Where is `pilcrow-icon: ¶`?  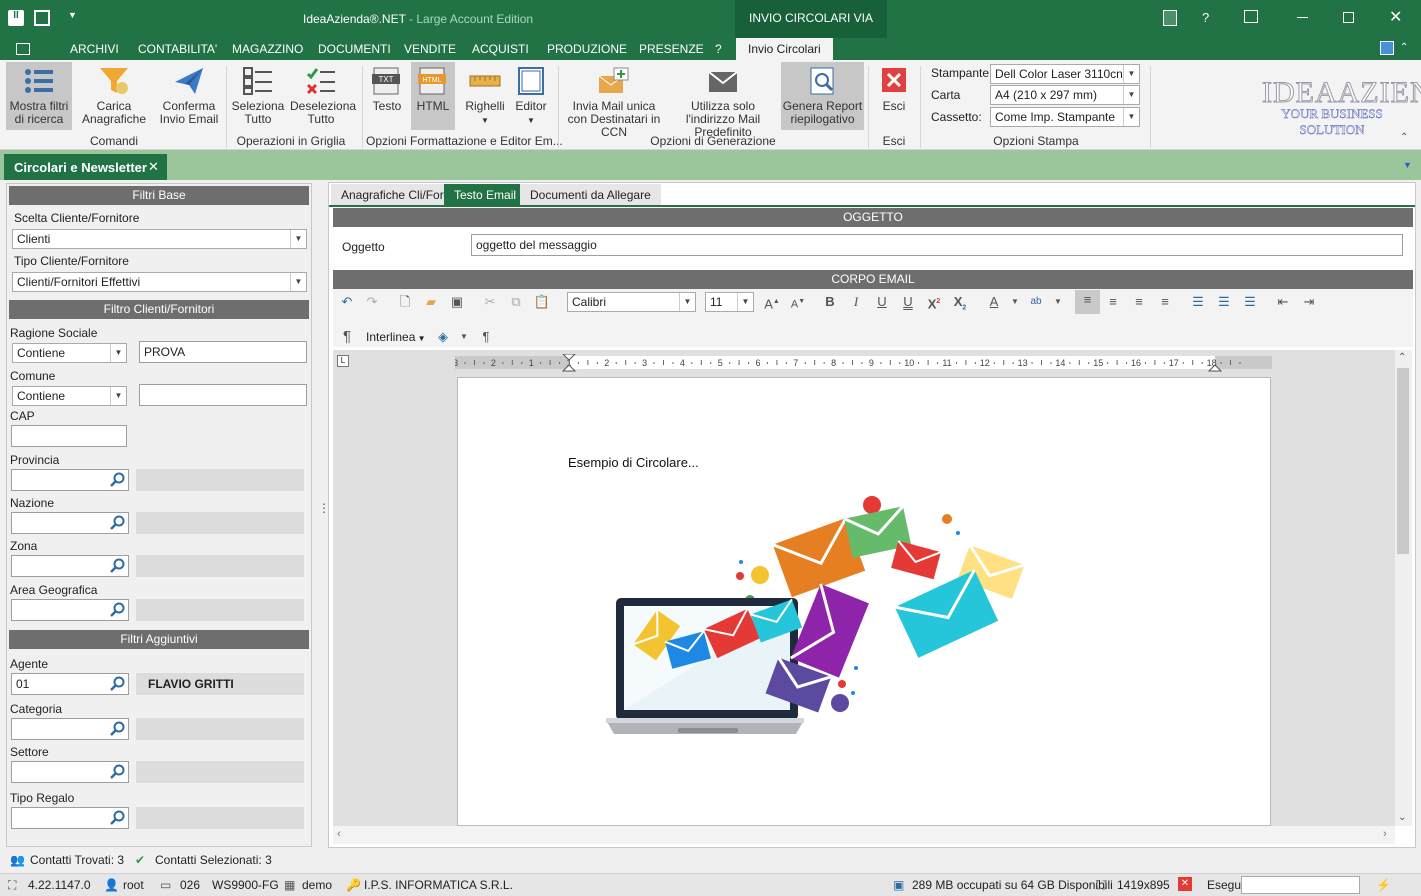
pilcrow-icon: ¶ is located at coordinates (347, 337).